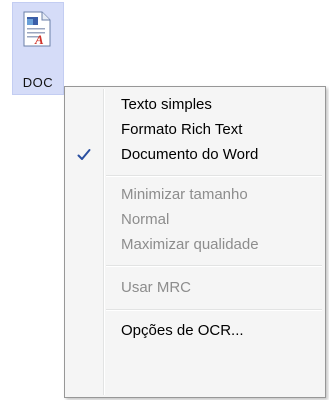 The height and width of the screenshot is (400, 329). What do you see at coordinates (145, 219) in the screenshot?
I see `menu-item-label: Normal` at bounding box center [145, 219].